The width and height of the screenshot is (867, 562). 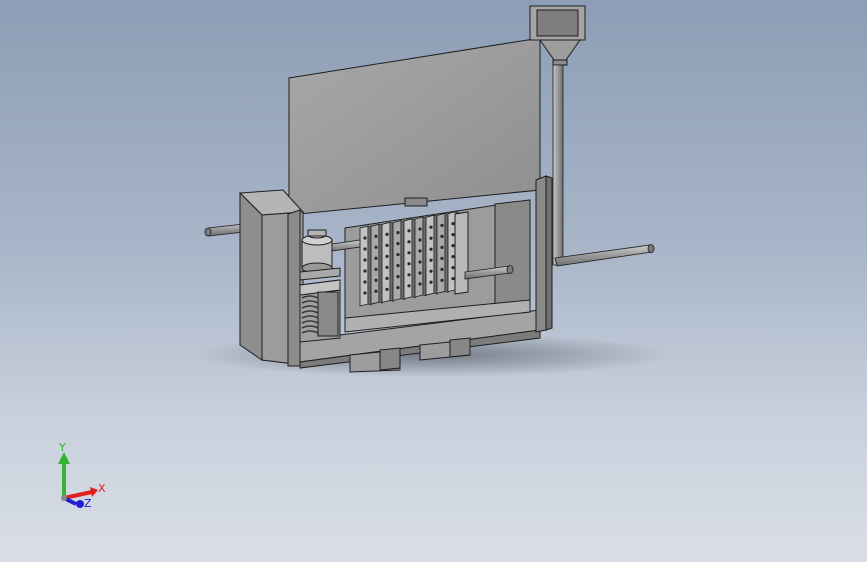 What do you see at coordinates (62, 447) in the screenshot?
I see `y-axis-label: Y` at bounding box center [62, 447].